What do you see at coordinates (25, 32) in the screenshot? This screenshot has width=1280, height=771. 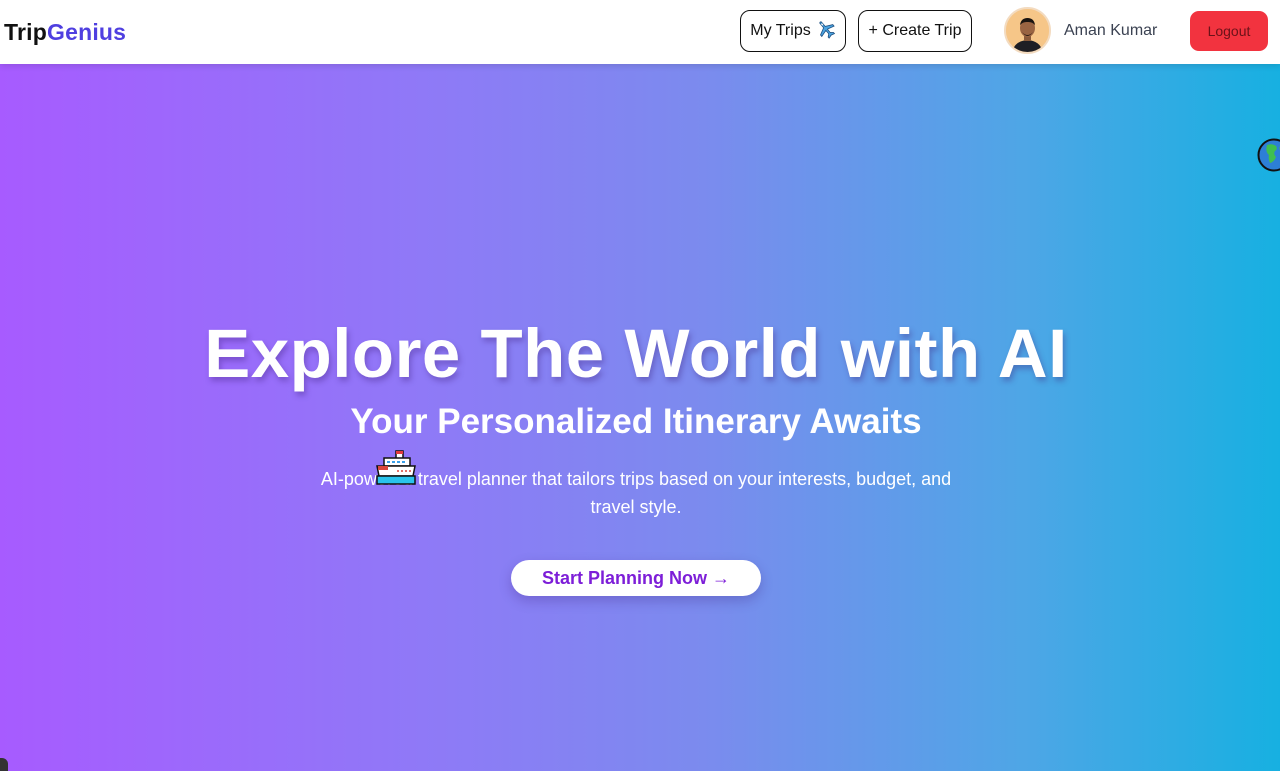 I see `brand-part-trip: Trip` at bounding box center [25, 32].